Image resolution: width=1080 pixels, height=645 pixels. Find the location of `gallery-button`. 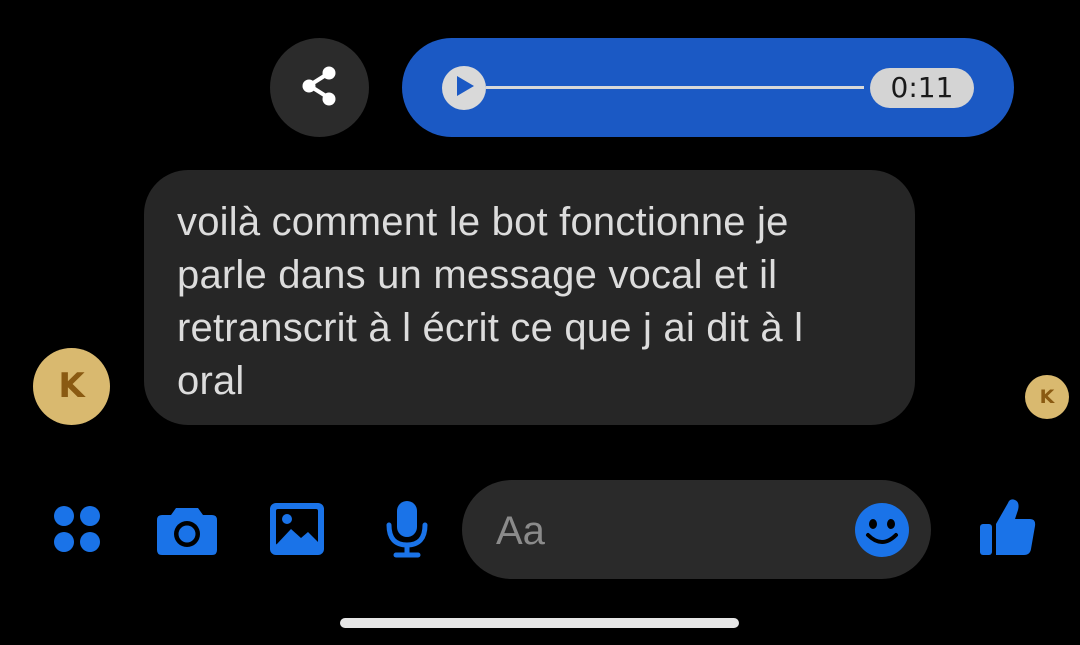

gallery-button is located at coordinates (297, 531).